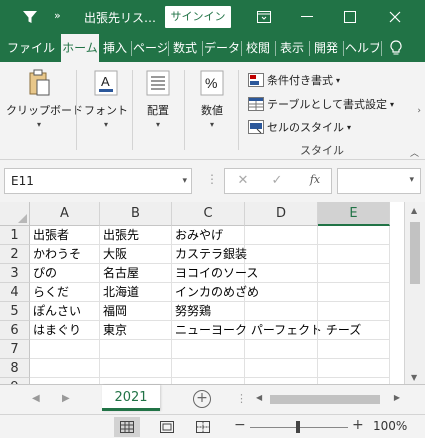 The height and width of the screenshot is (438, 425). I want to click on cell-c1: おみやげ, so click(208, 235).